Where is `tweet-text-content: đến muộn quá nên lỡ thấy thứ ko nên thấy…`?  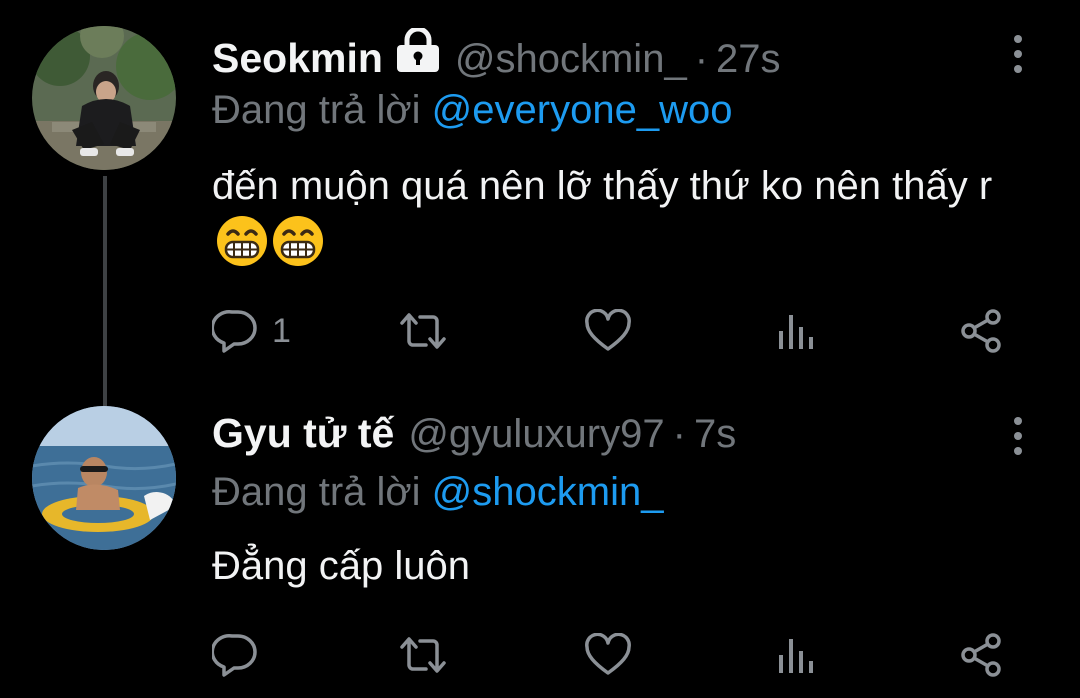
tweet-text-content: đến muộn quá nên lỡ thấy thứ ko nên thấy… is located at coordinates (602, 186).